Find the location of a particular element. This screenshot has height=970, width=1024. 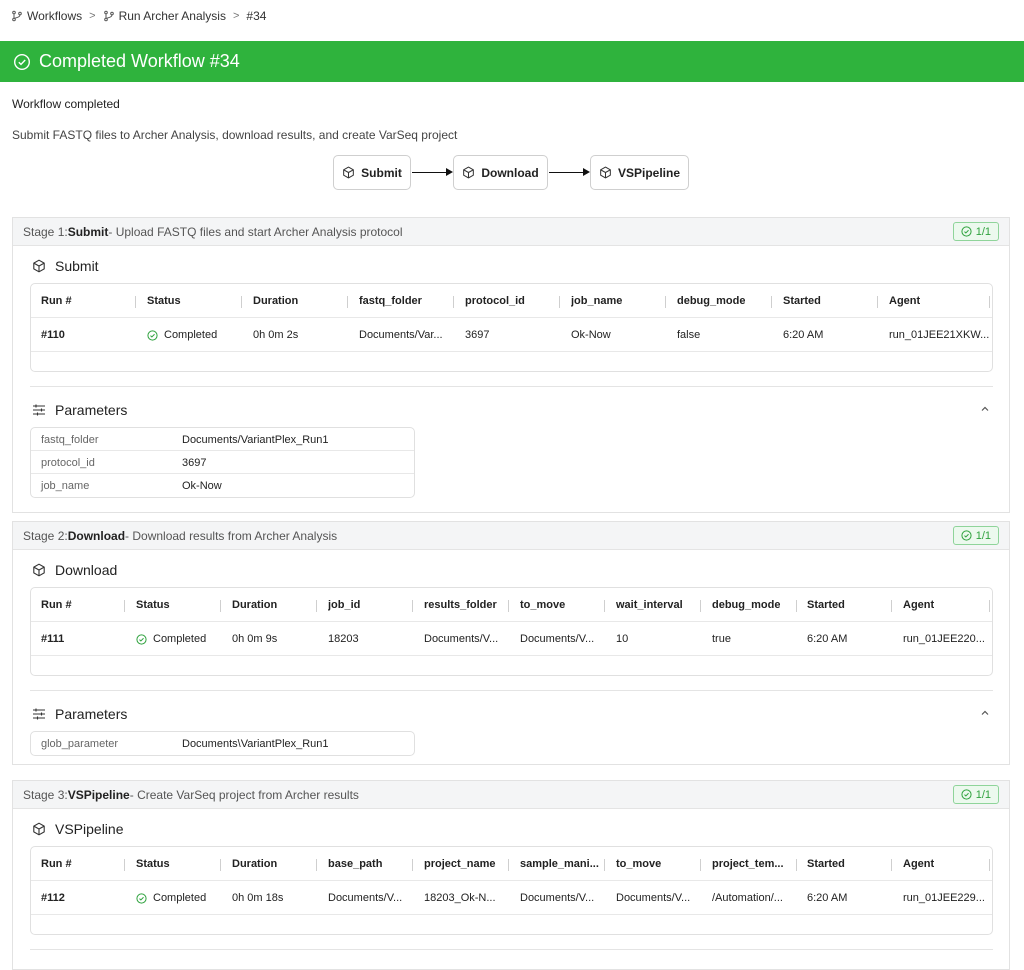

parameter-value: Documents/VariantPlex_Run1 is located at coordinates (255, 439).